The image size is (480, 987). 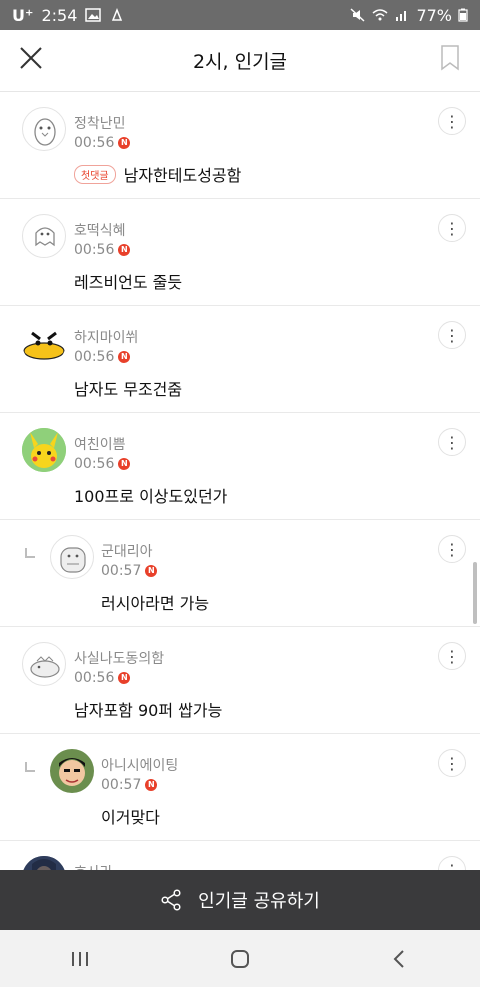 What do you see at coordinates (100, 230) in the screenshot?
I see `comment-nickname: 호떡식혜` at bounding box center [100, 230].